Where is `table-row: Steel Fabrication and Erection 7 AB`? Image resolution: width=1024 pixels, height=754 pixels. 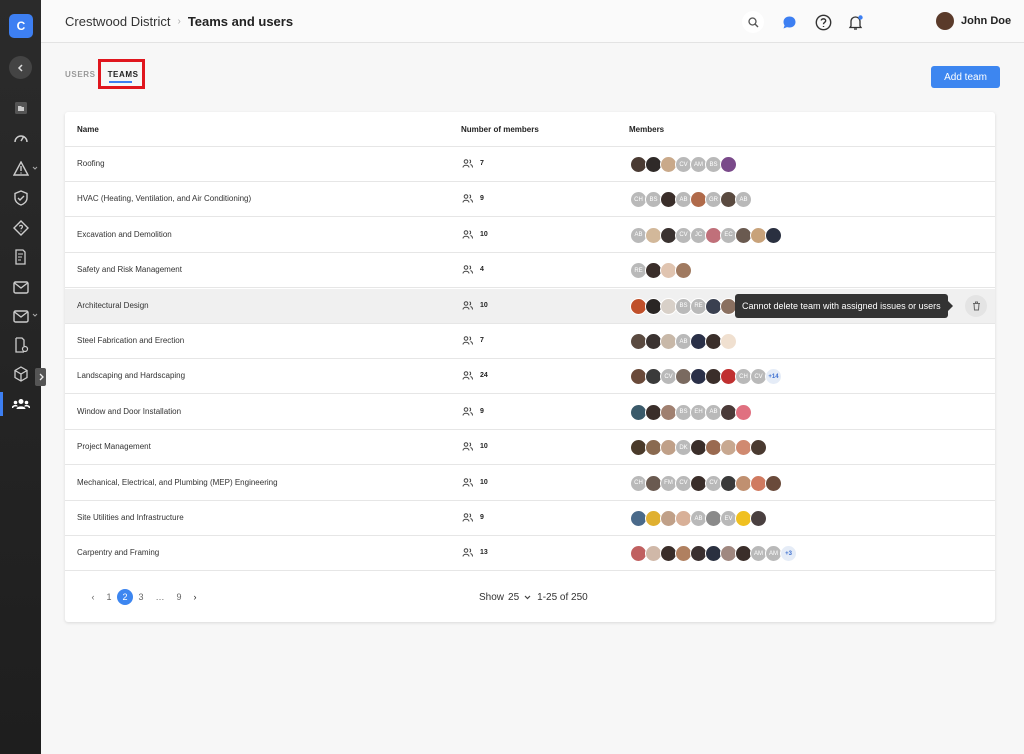 table-row: Steel Fabrication and Erection 7 AB is located at coordinates (530, 341).